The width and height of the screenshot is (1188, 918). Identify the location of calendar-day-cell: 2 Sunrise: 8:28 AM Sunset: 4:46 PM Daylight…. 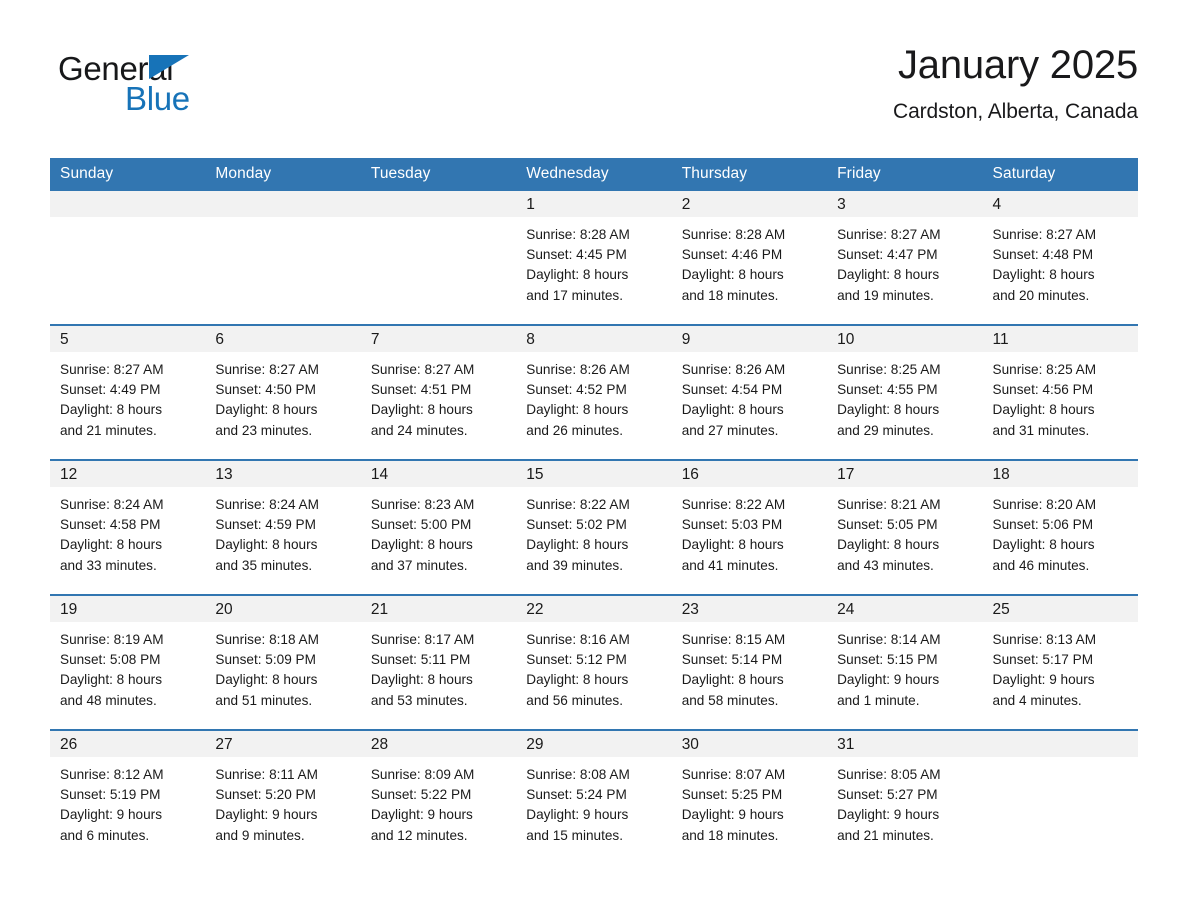
(749, 258).